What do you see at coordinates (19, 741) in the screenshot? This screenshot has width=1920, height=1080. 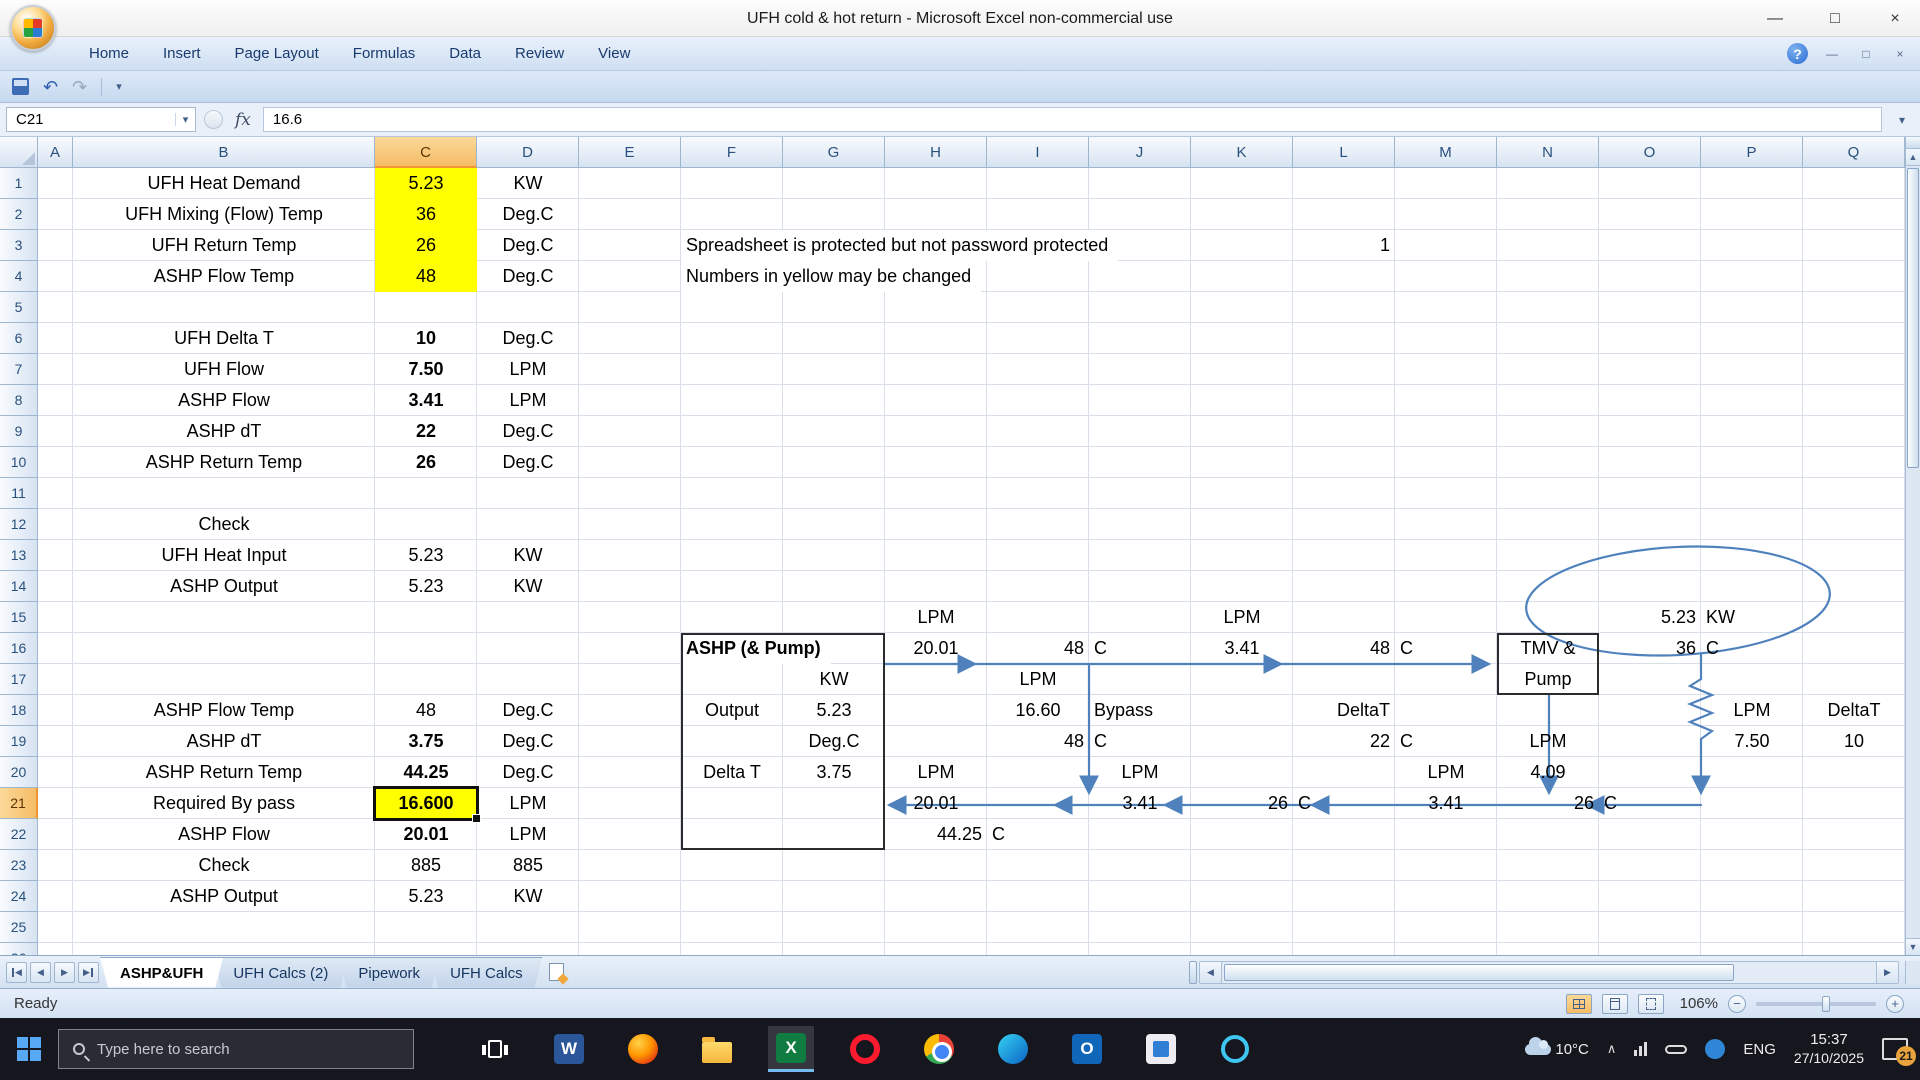 I see `row-header-19: 19` at bounding box center [19, 741].